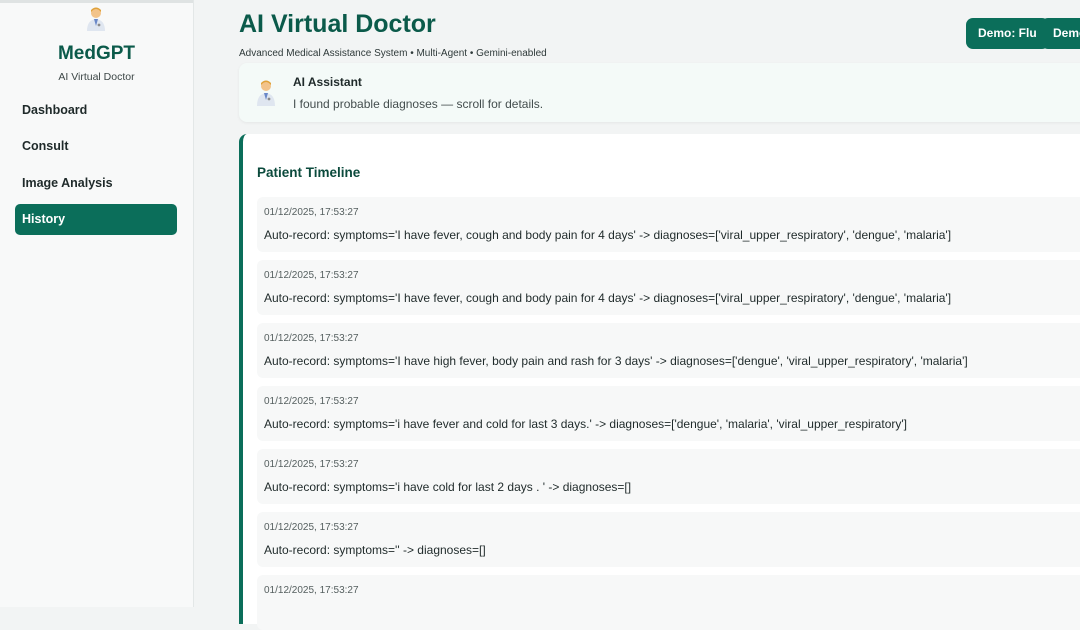 This screenshot has height=630, width=1080. What do you see at coordinates (375, 550) in the screenshot?
I see `entry-text: Auto-record: symptoms='' -> diagnoses=[]` at bounding box center [375, 550].